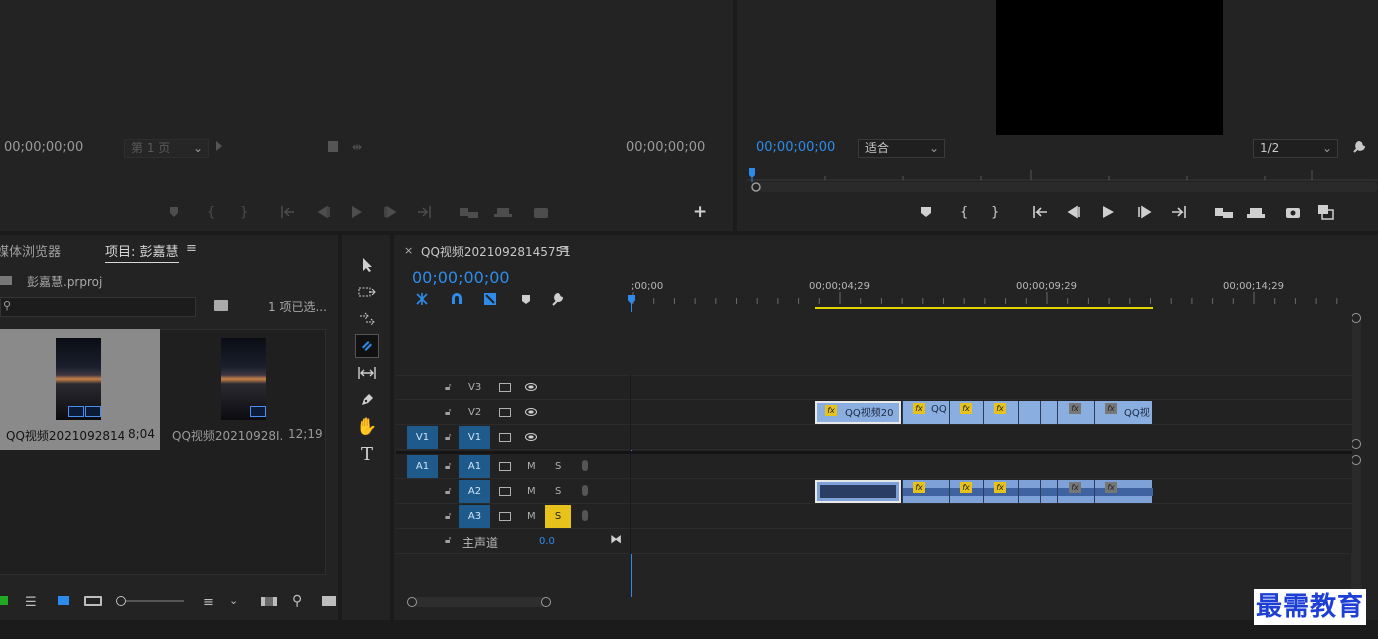  Describe the element at coordinates (166, 148) in the screenshot. I see `page-select: 第 1 页 ⌄` at that location.